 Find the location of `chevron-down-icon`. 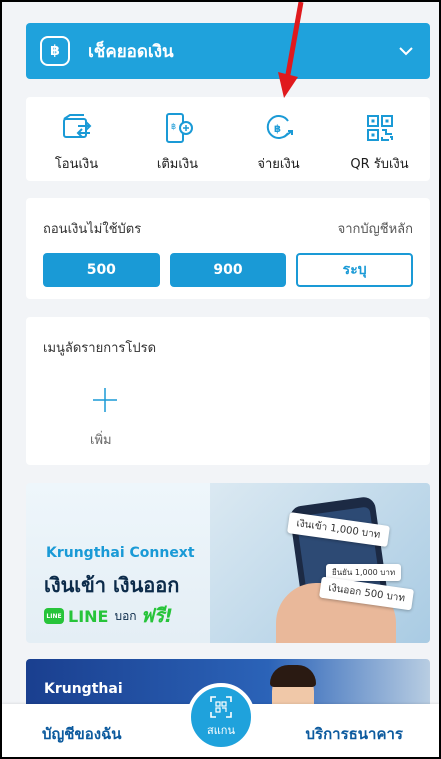

chevron-down-icon is located at coordinates (406, 51).